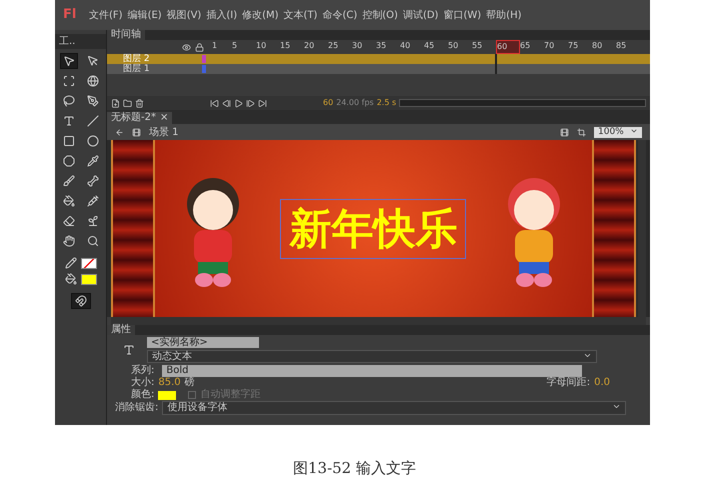 The width and height of the screenshot is (709, 480). Describe the element at coordinates (503, 15) in the screenshot. I see `menu-item: 帮助(H)` at that location.